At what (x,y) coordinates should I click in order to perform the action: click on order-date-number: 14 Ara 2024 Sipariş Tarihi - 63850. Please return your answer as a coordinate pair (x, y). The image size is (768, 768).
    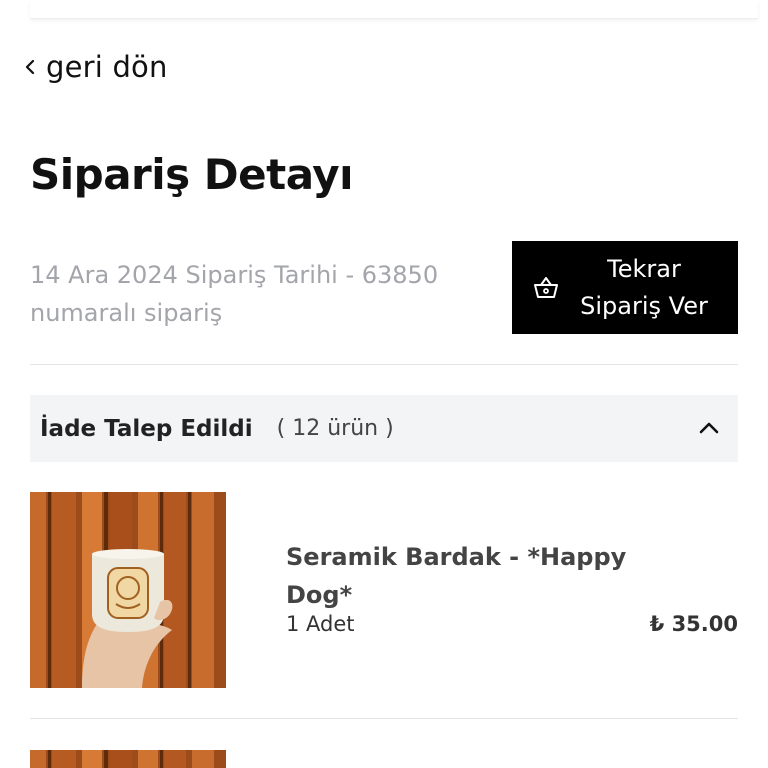
    Looking at the image, I should click on (234, 275).